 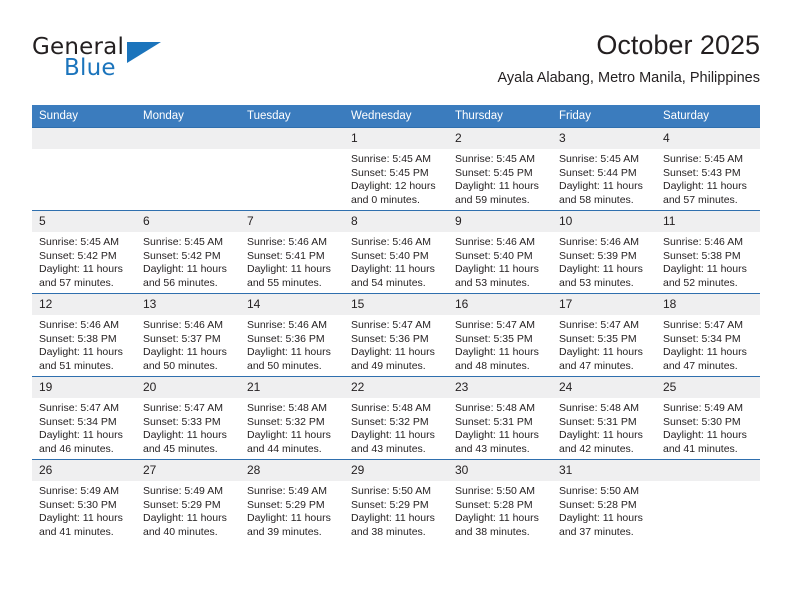 What do you see at coordinates (708, 116) in the screenshot?
I see `weekday-header-saturday: Saturday` at bounding box center [708, 116].